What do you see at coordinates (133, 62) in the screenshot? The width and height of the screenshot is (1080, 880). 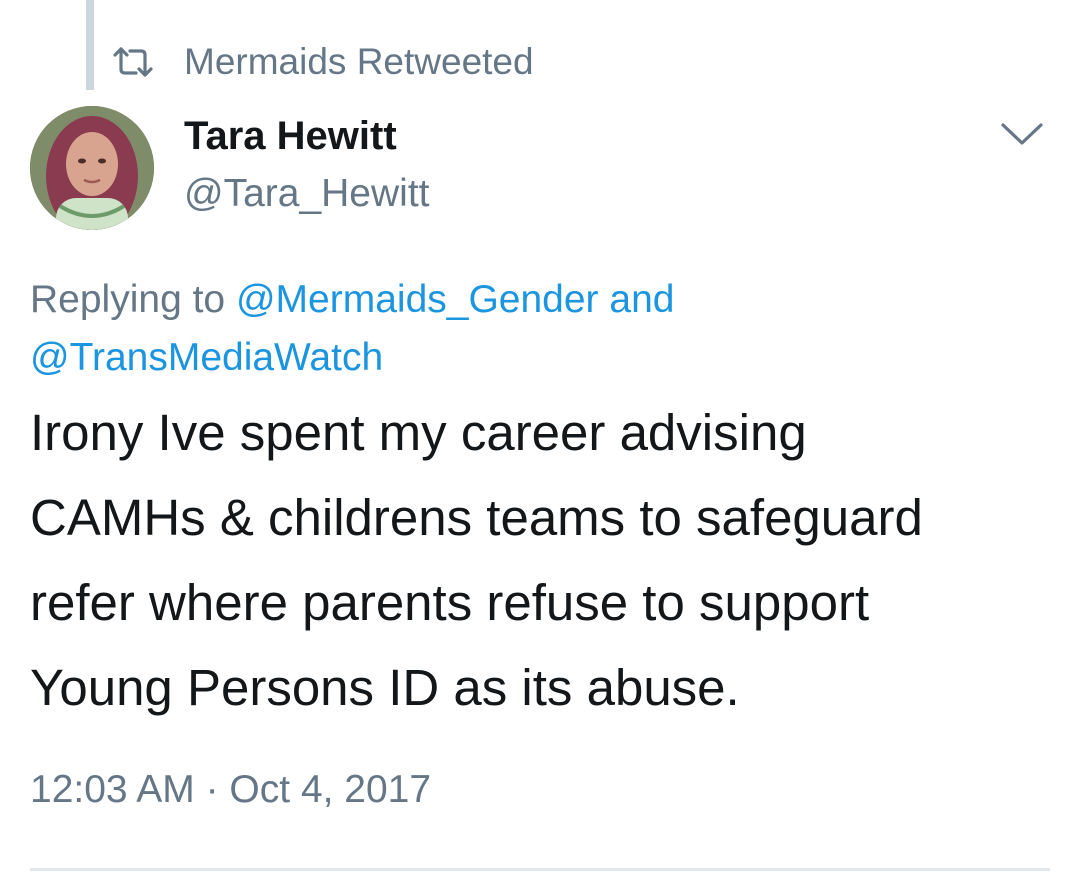 I see `retweet-icon` at bounding box center [133, 62].